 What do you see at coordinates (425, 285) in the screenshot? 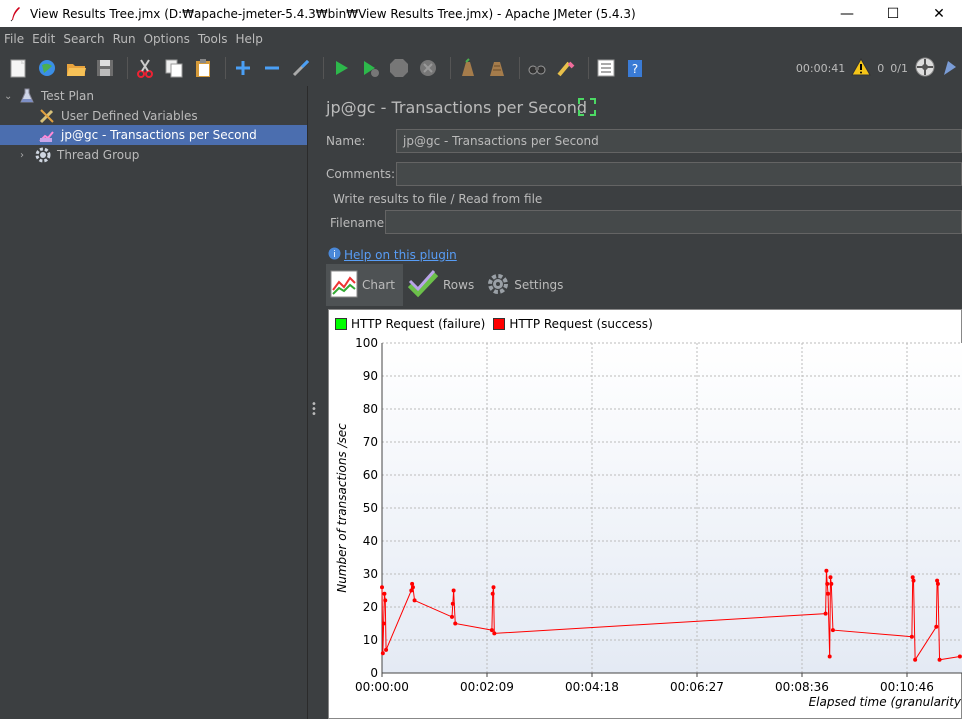
I see `checkmark-icon` at bounding box center [425, 285].